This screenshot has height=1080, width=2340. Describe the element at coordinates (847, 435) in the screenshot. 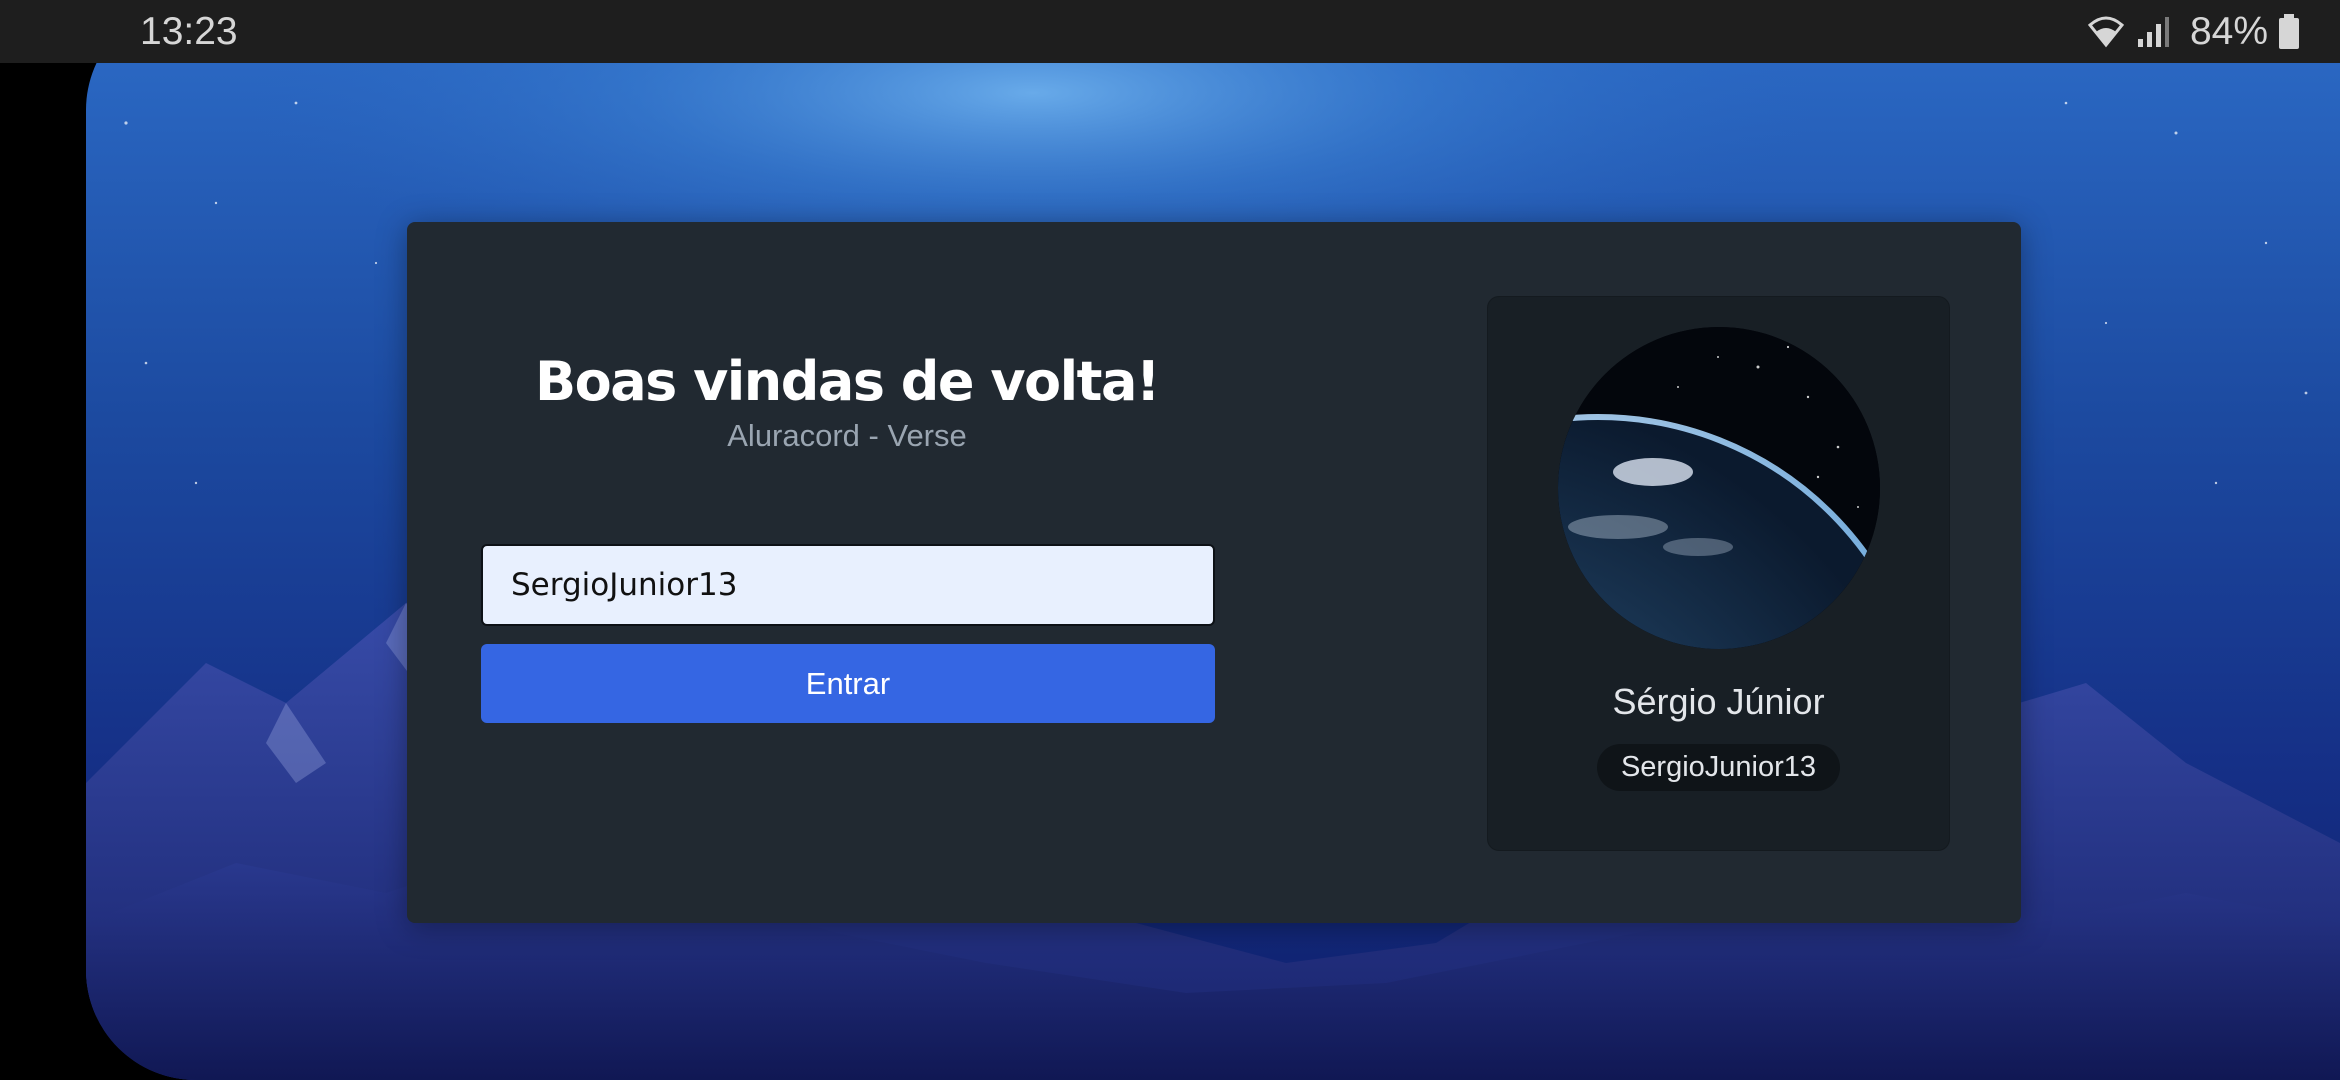

I see `page-subtitle: Aluracord - Verse` at that location.